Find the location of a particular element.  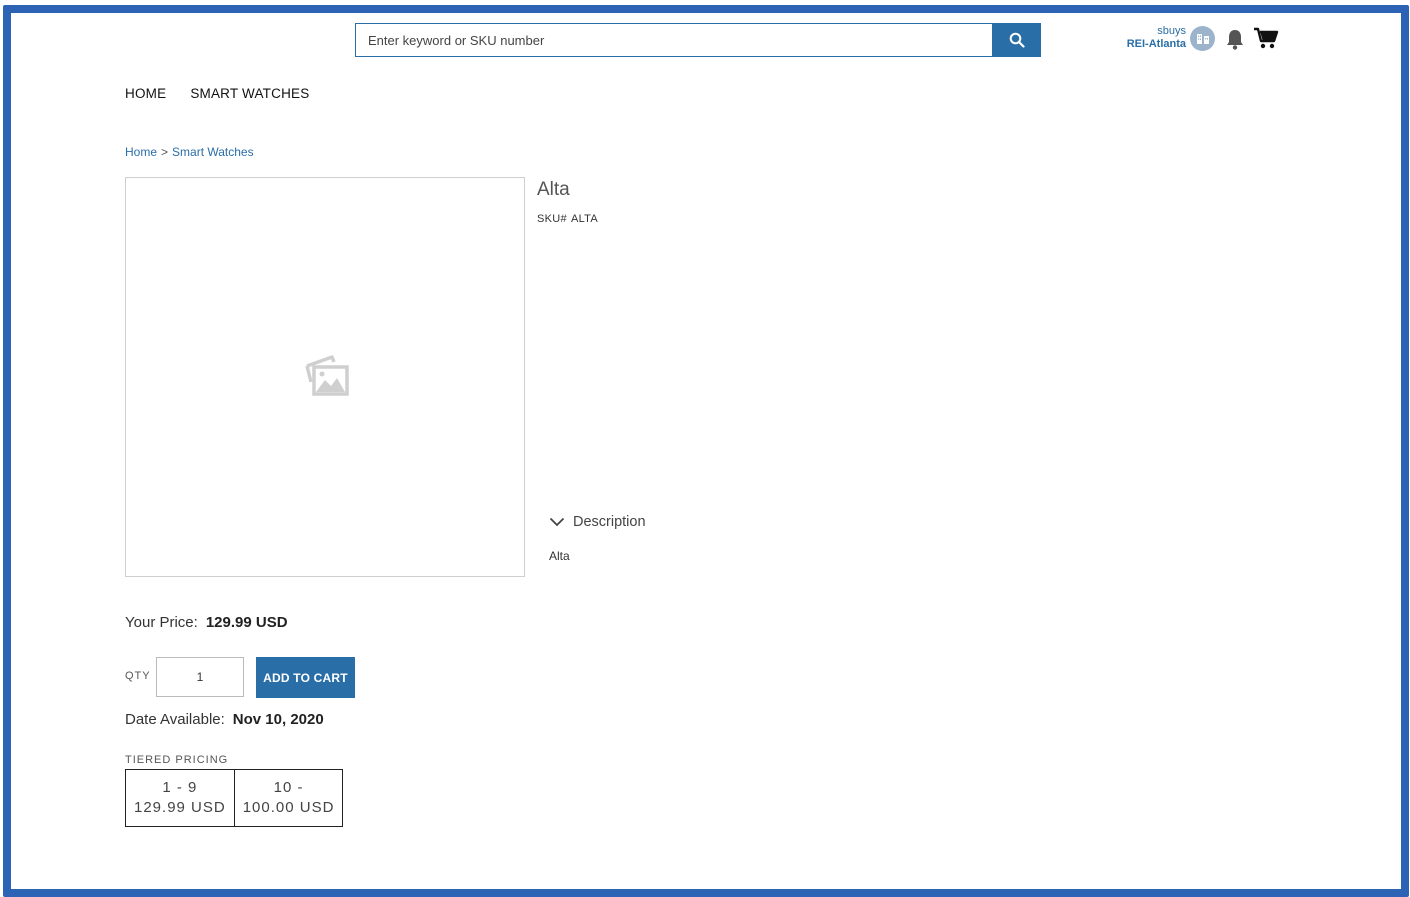

date-available-label: Date Available: is located at coordinates (175, 719).